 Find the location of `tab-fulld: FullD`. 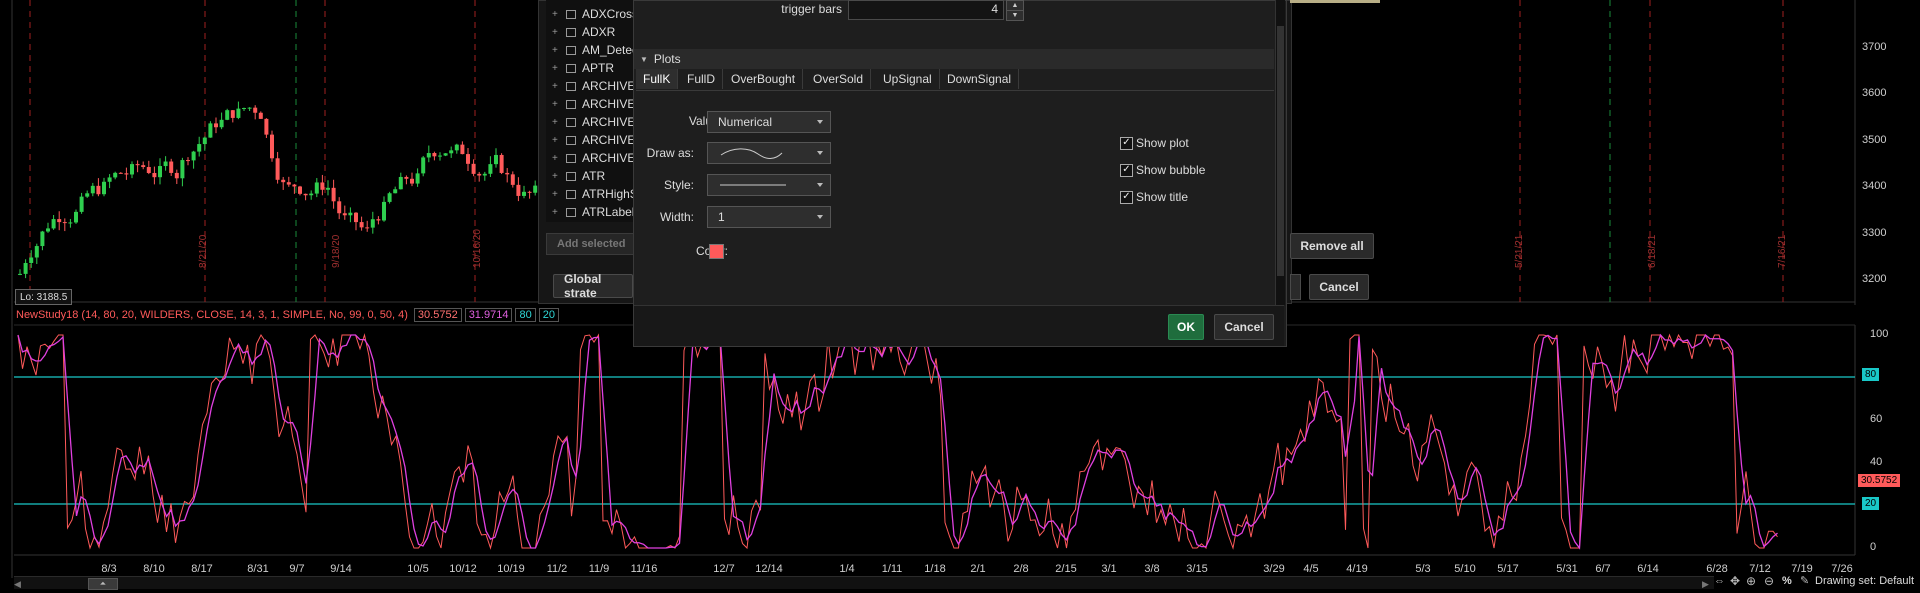

tab-fulld: FullD is located at coordinates (702, 79).